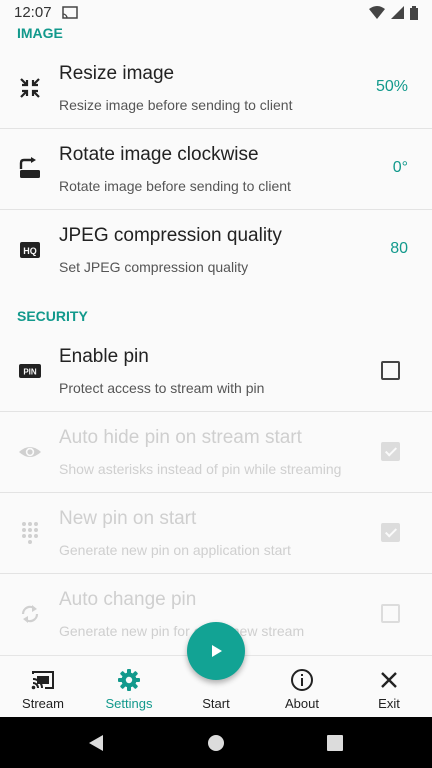 This screenshot has height=768, width=432. What do you see at coordinates (180, 437) in the screenshot?
I see `pref-title: Auto hide pin on stream start` at bounding box center [180, 437].